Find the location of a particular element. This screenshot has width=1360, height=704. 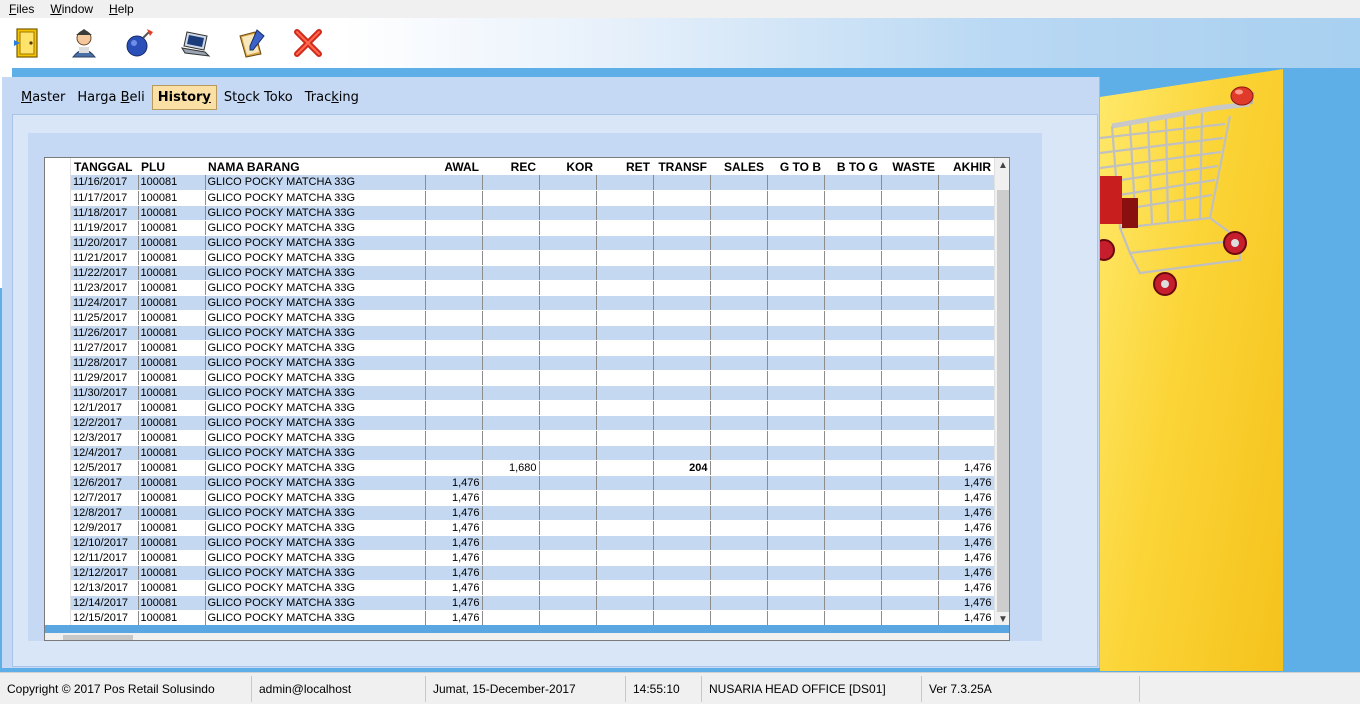

cell-tanggal: 12/2/2017 is located at coordinates (105, 423).